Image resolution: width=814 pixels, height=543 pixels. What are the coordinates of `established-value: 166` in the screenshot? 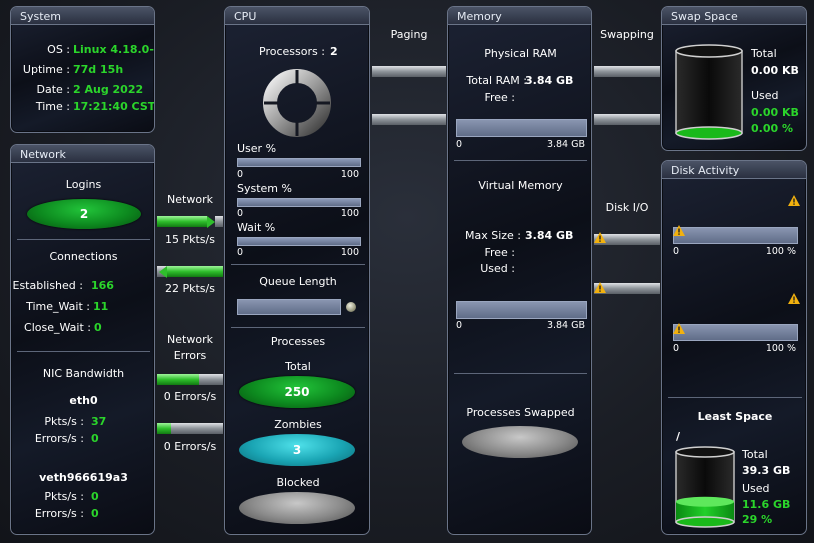 It's located at (102, 285).